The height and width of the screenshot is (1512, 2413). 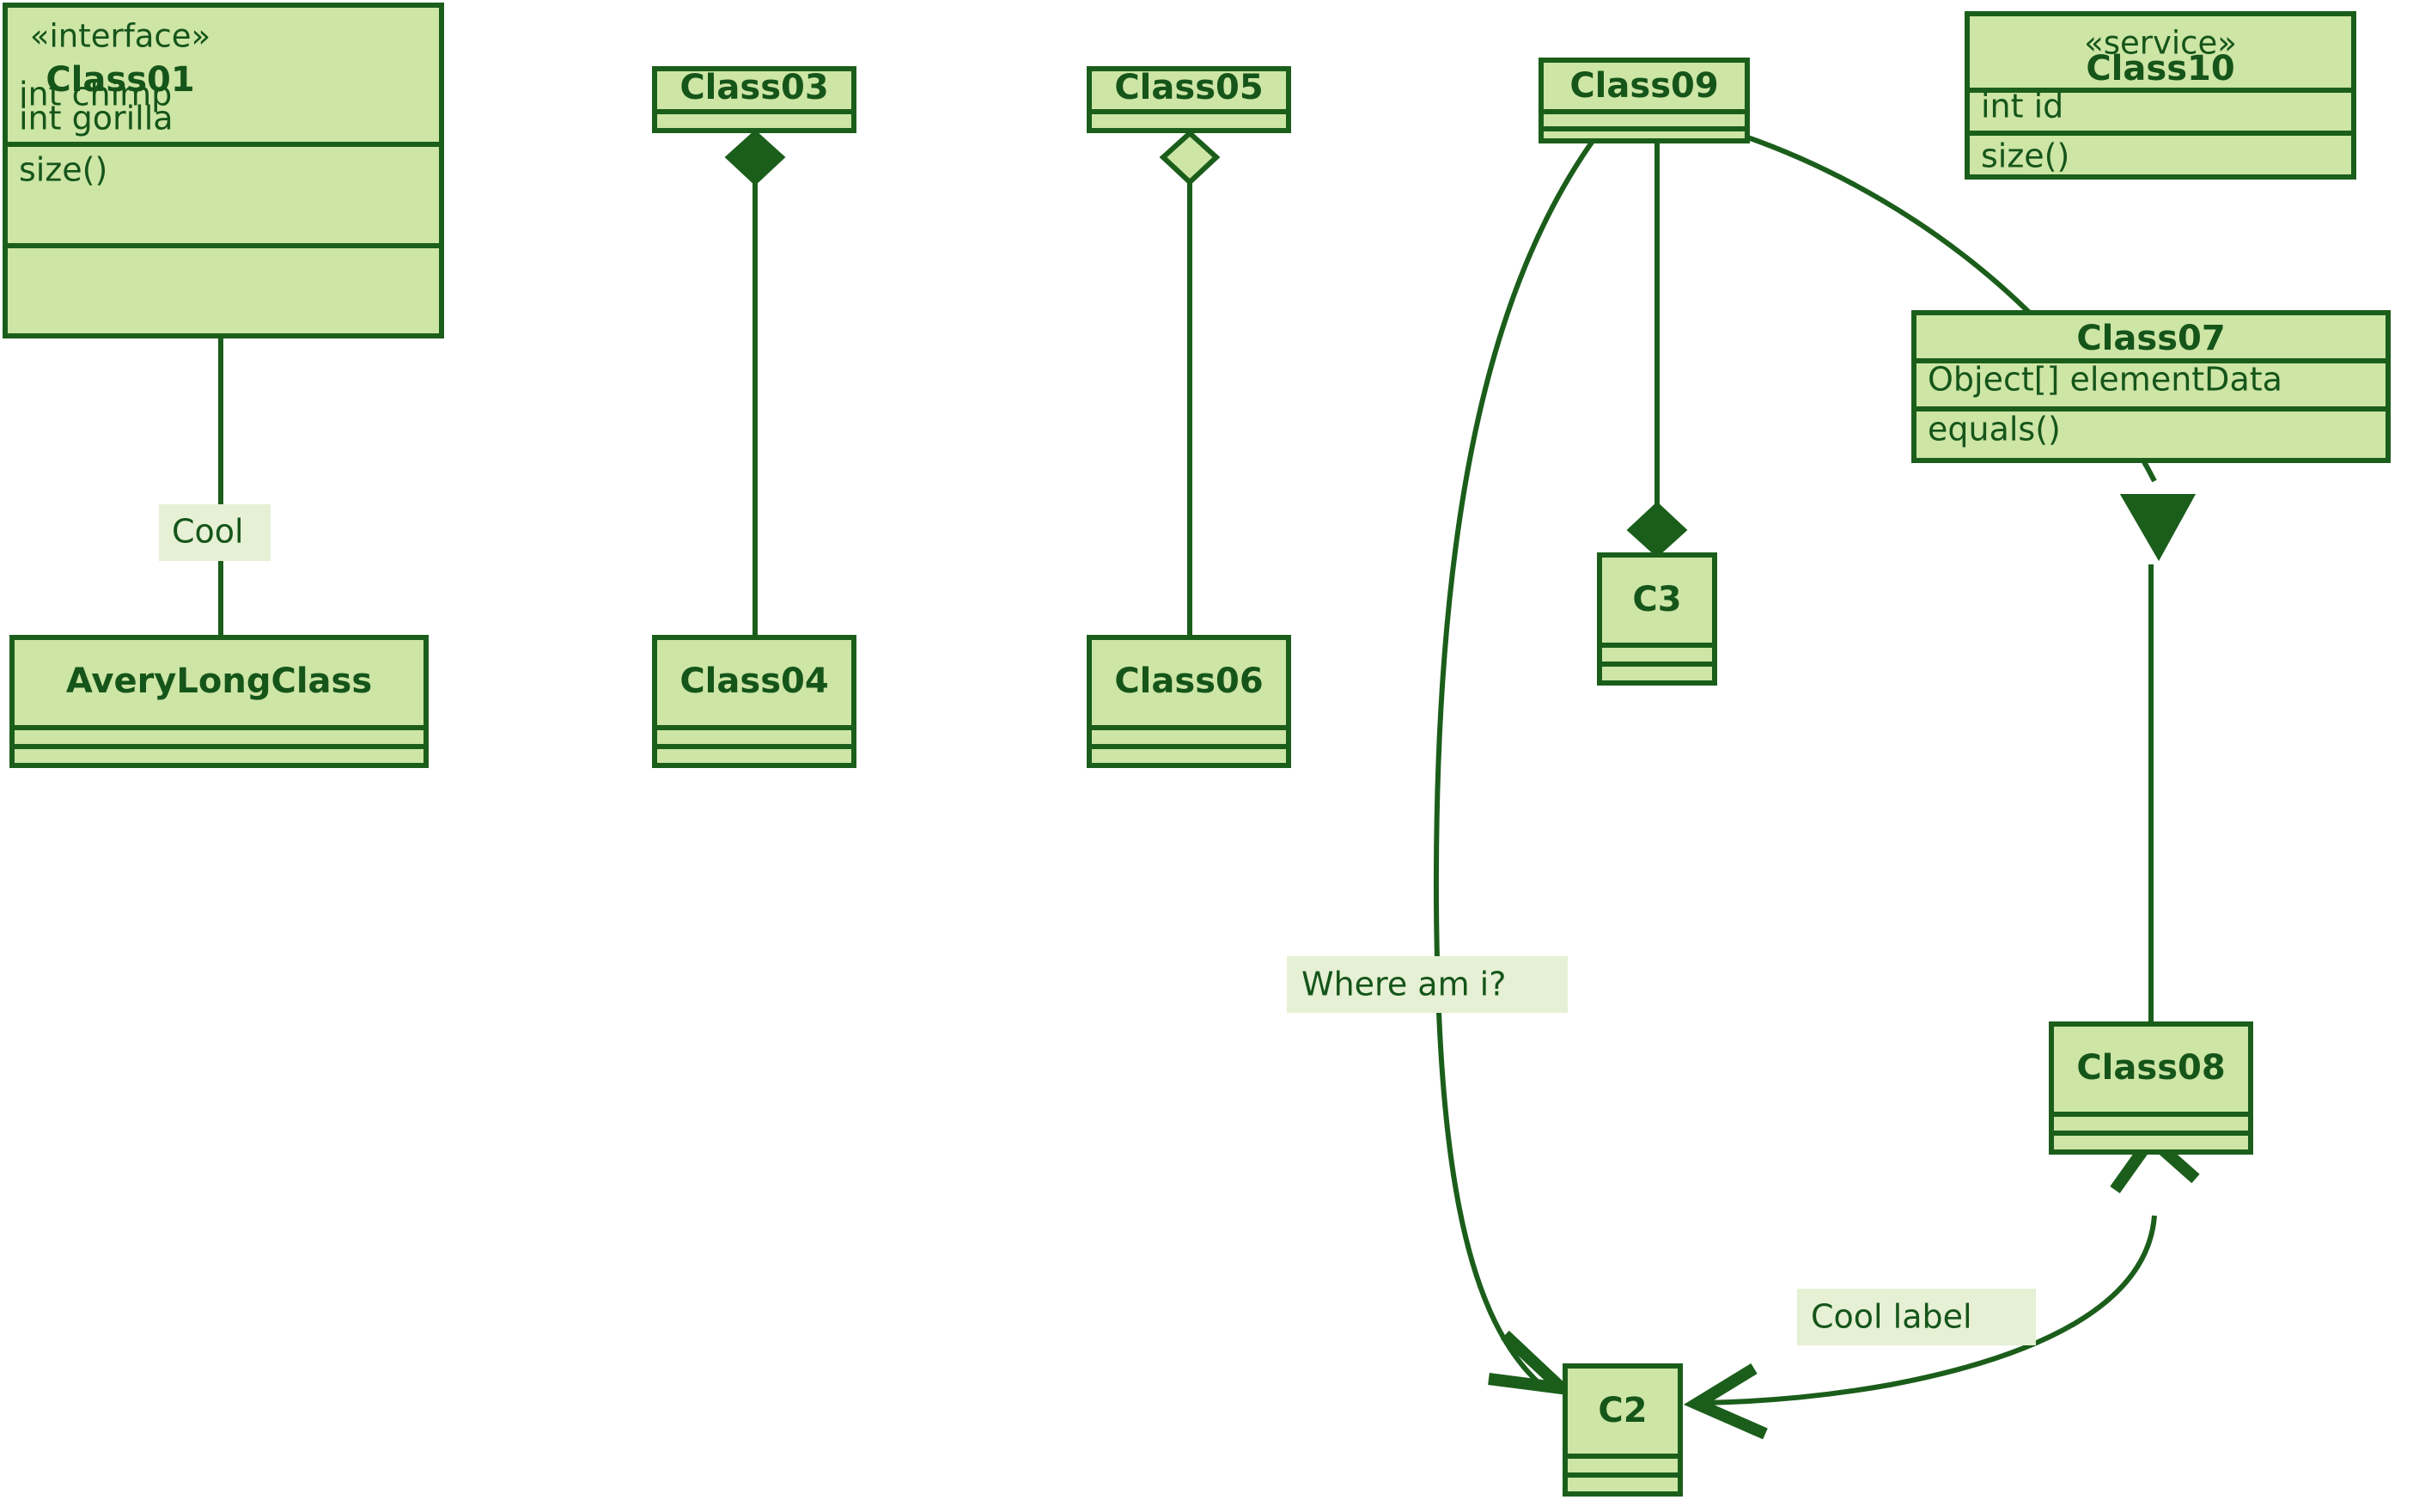 What do you see at coordinates (2150, 1068) in the screenshot?
I see `class-title: Class08` at bounding box center [2150, 1068].